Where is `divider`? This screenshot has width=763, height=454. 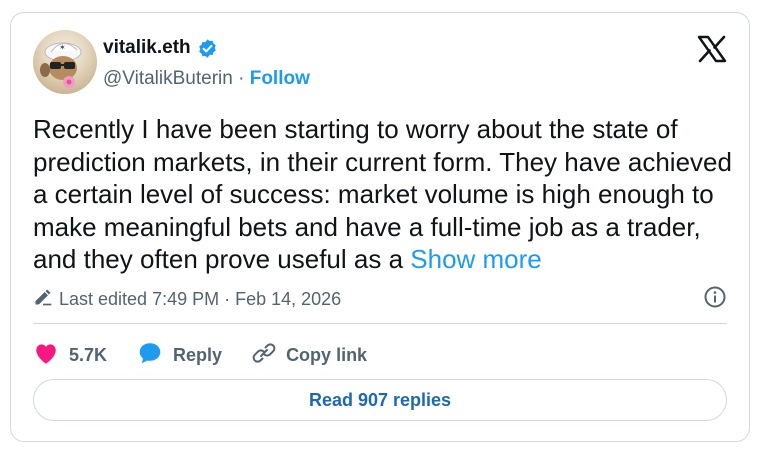
divider is located at coordinates (380, 323).